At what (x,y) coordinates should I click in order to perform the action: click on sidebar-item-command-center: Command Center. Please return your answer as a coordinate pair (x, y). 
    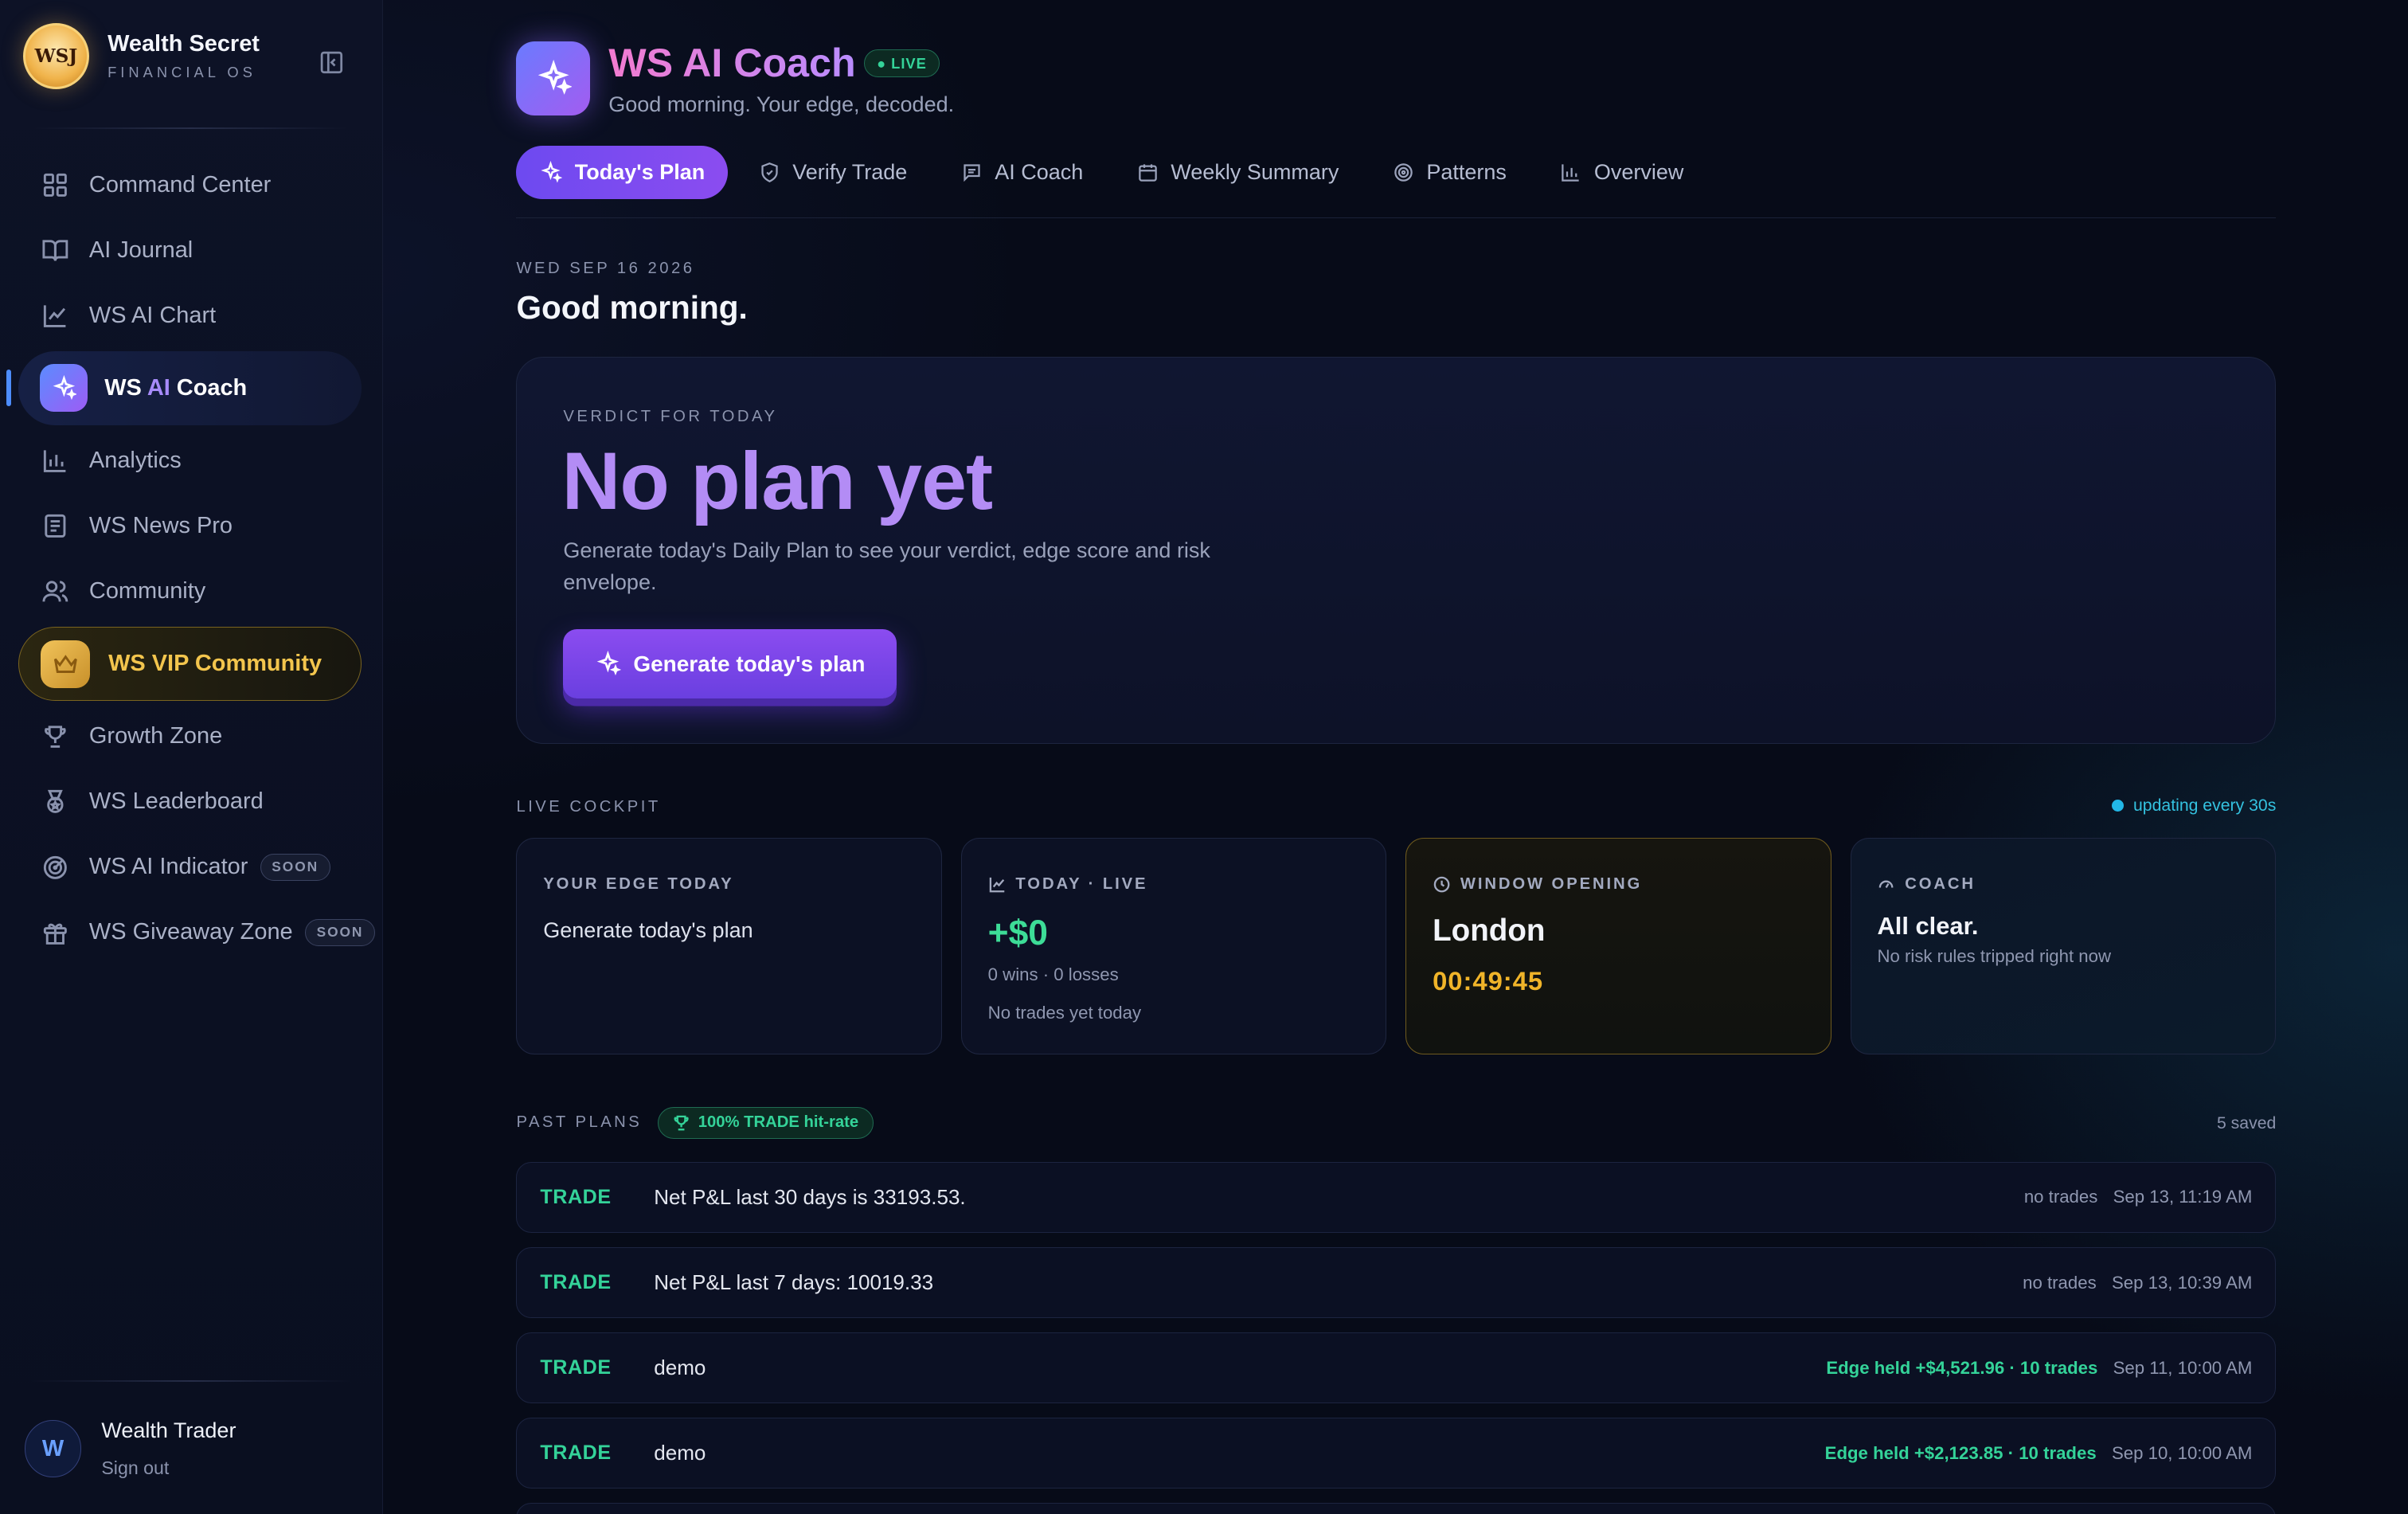
    Looking at the image, I should click on (196, 184).